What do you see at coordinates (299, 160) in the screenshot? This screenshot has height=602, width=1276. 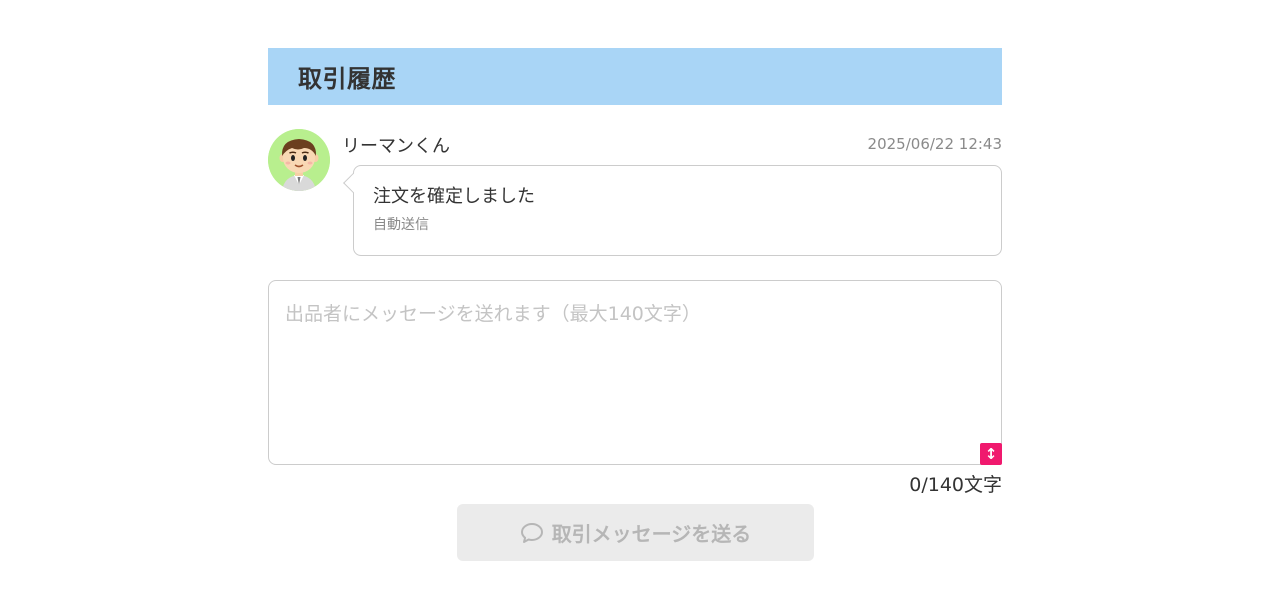 I see `businessman-avatar-icon` at bounding box center [299, 160].